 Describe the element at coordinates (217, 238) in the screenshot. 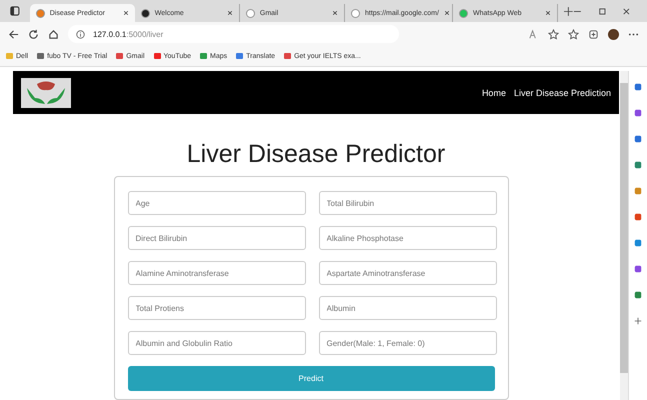

I see `input-field: Direct Bilirubin` at that location.